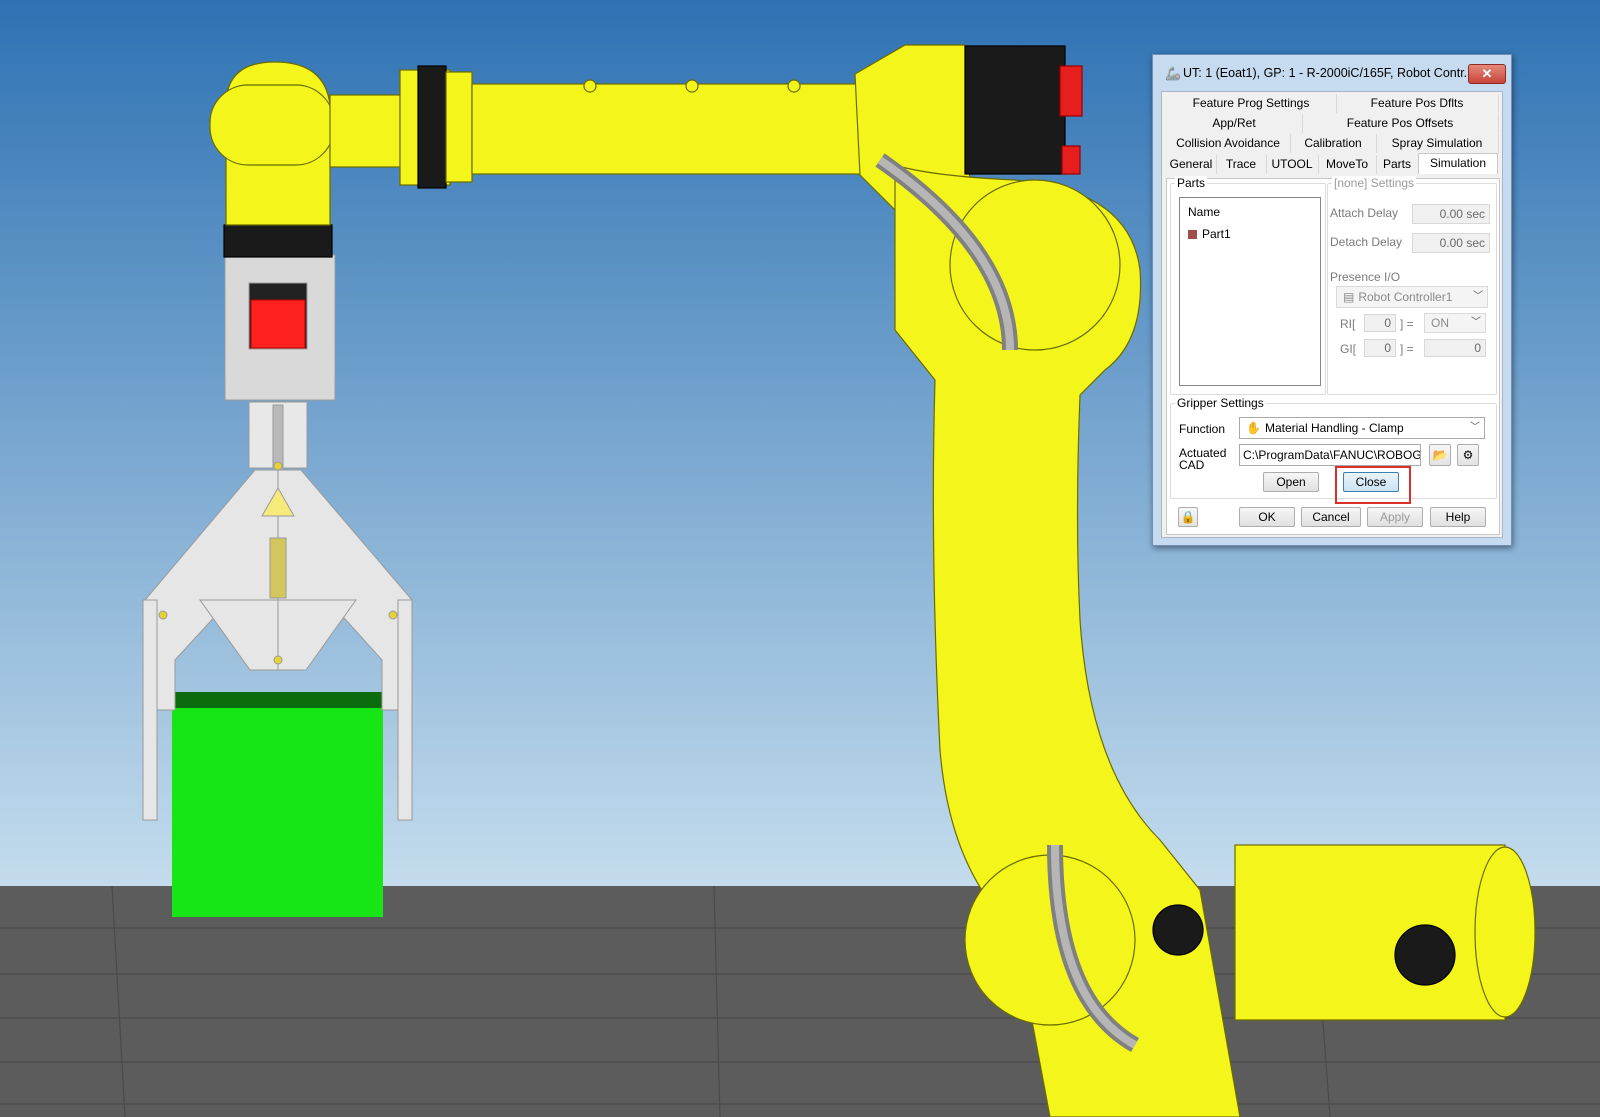 The width and height of the screenshot is (1600, 1117). Describe the element at coordinates (1191, 164) in the screenshot. I see `tab-general: General` at that location.